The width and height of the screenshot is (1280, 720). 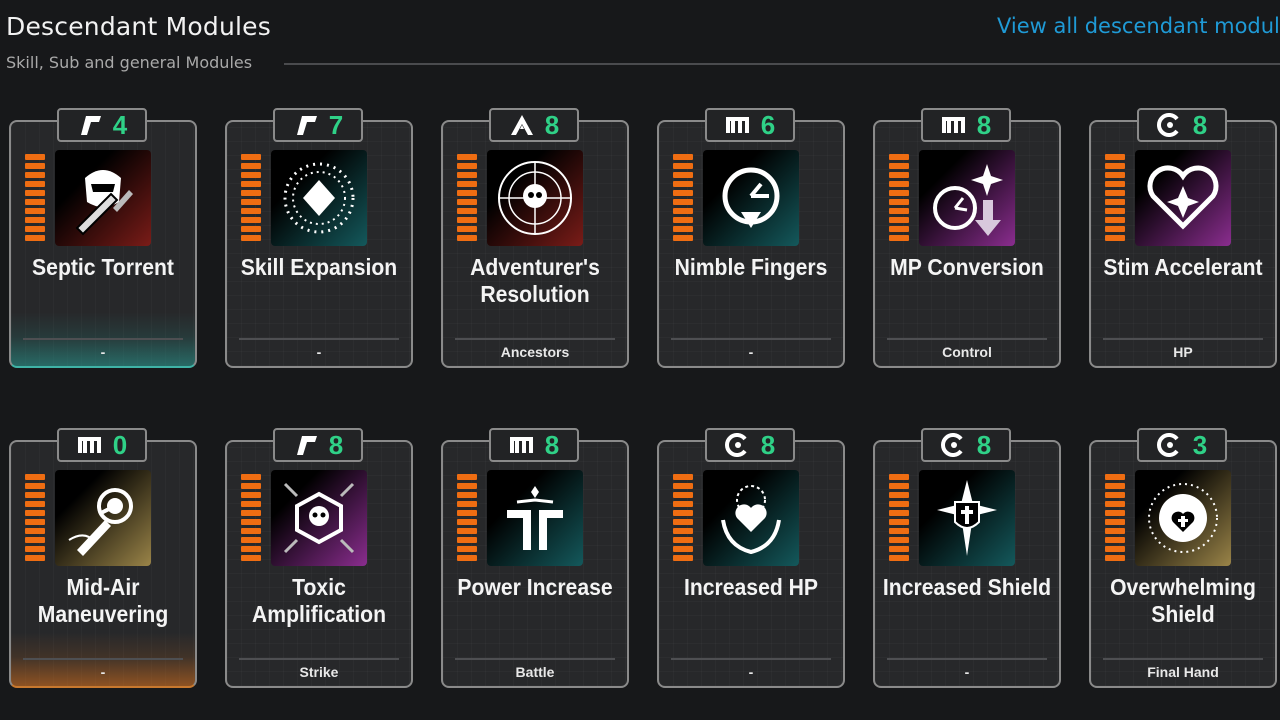 I want to click on nimble-fingers-icon, so click(x=751, y=198).